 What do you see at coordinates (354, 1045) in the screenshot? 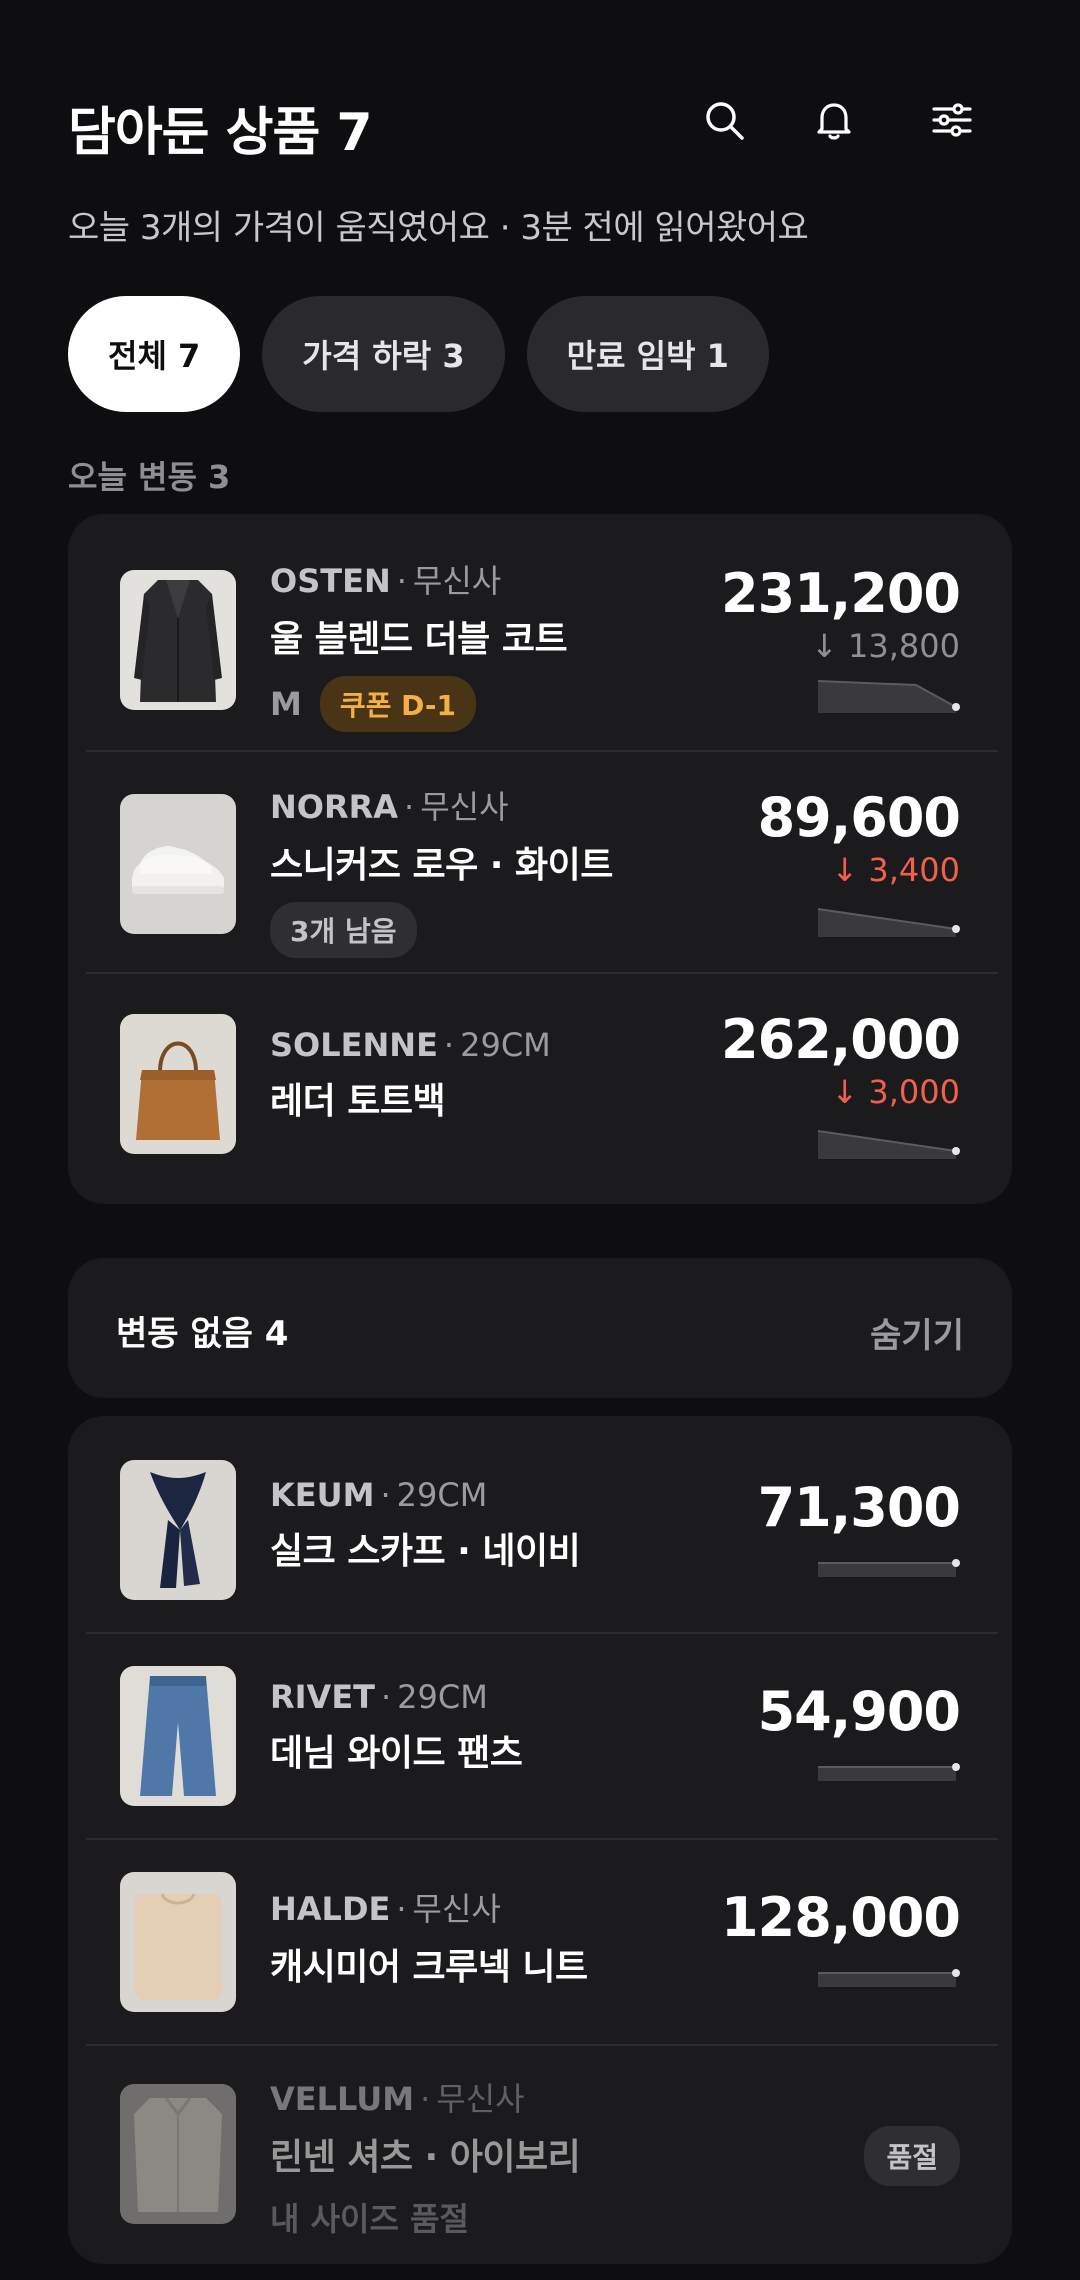
I see `brand-name: SOLENNE` at bounding box center [354, 1045].